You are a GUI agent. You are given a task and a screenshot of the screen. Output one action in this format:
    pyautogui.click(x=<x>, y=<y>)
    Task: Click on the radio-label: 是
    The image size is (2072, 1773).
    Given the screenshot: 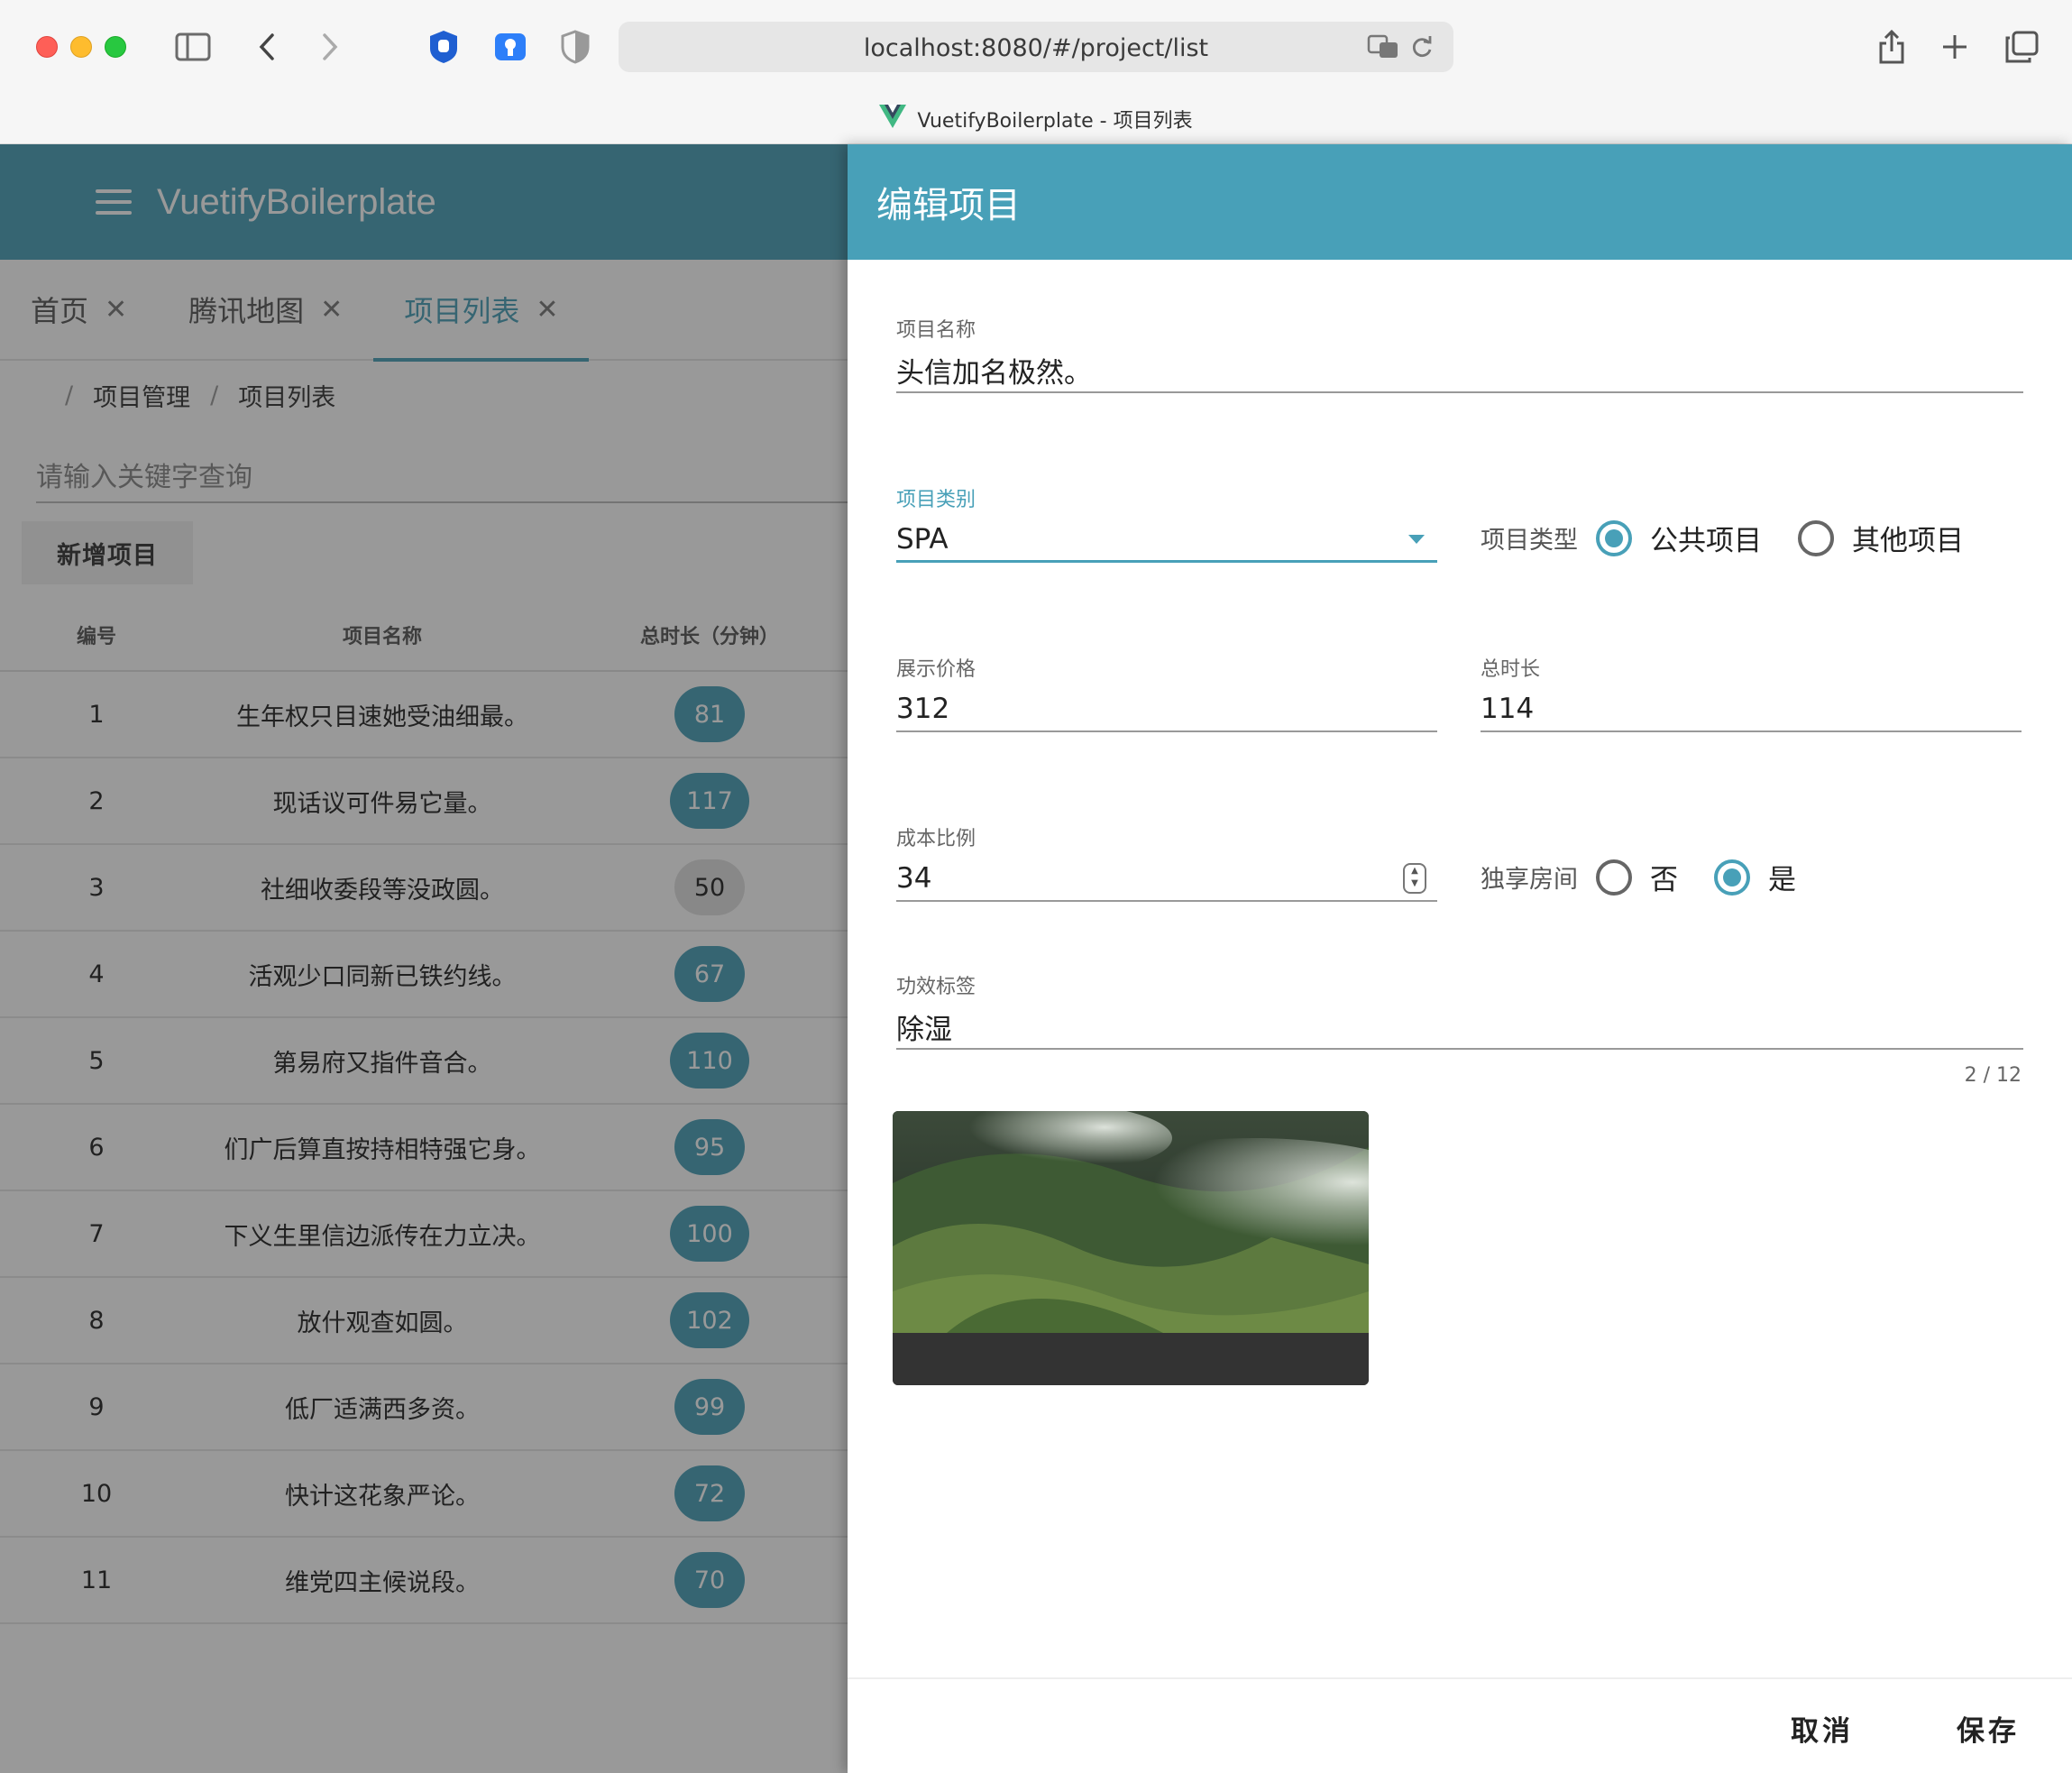 What is the action you would take?
    pyautogui.click(x=1782, y=880)
    